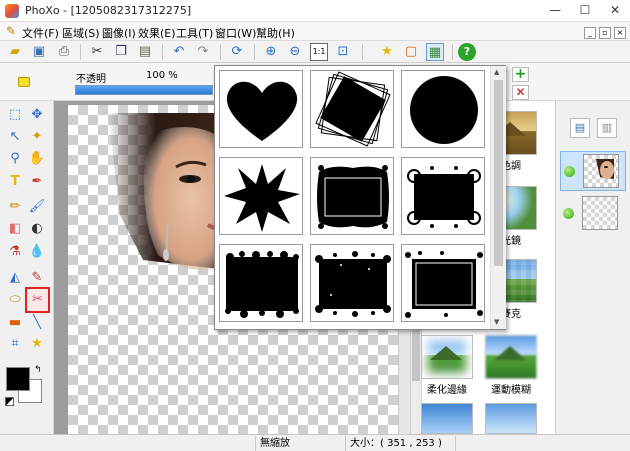  I want to click on magic-wand-icon: ✦, so click(37, 137).